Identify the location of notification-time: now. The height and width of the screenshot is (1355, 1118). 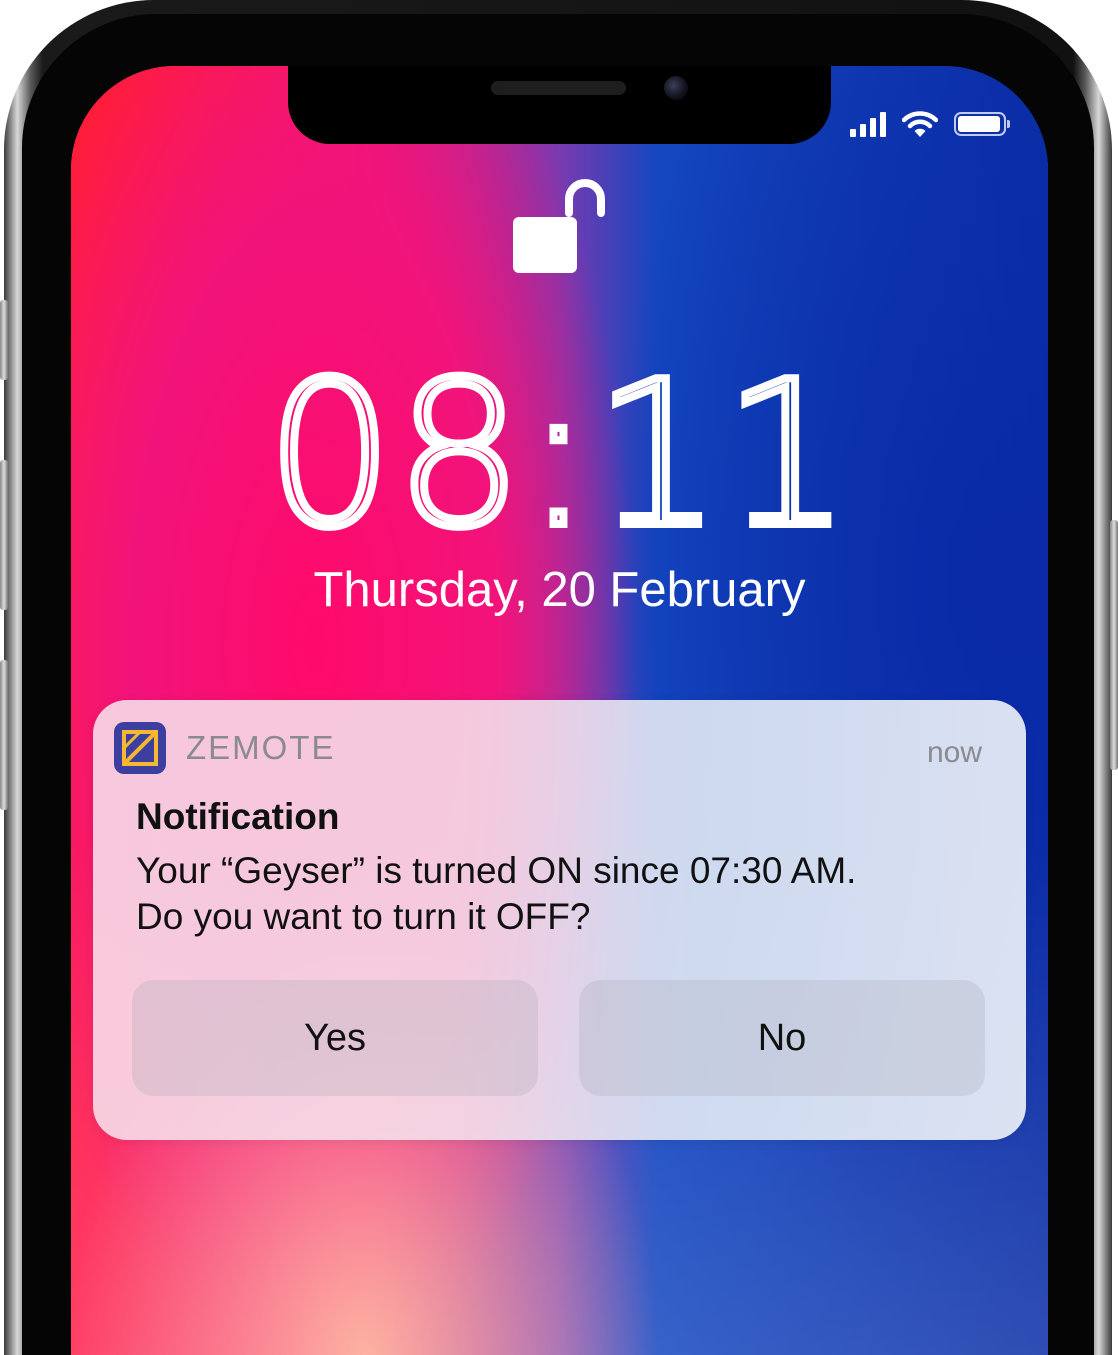
(954, 752).